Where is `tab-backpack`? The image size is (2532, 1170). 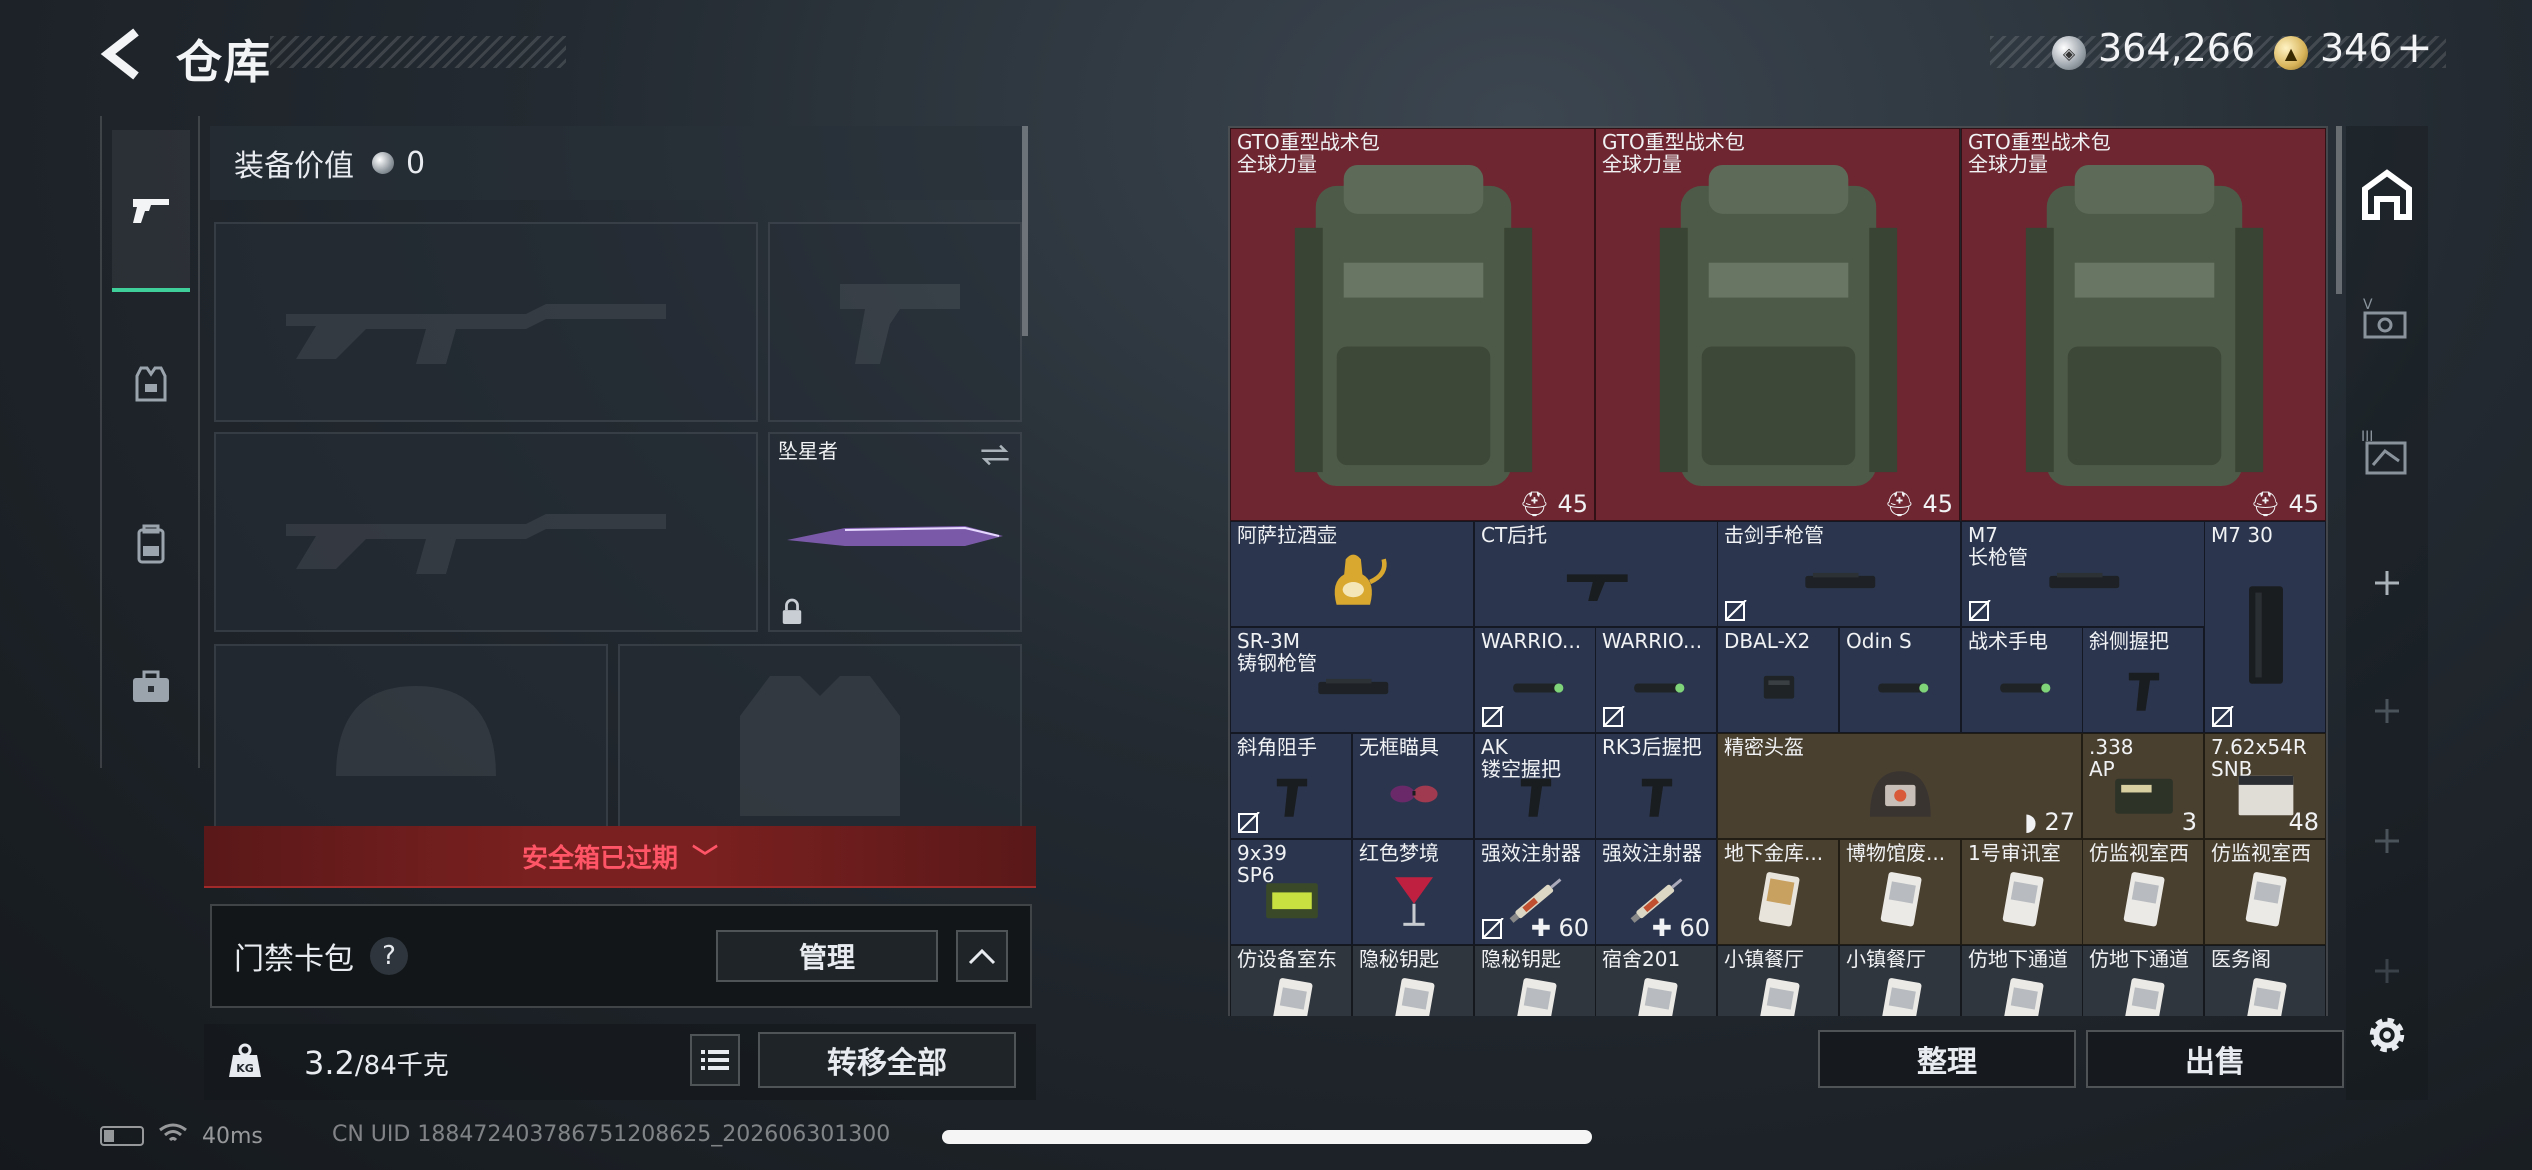 tab-backpack is located at coordinates (151, 544).